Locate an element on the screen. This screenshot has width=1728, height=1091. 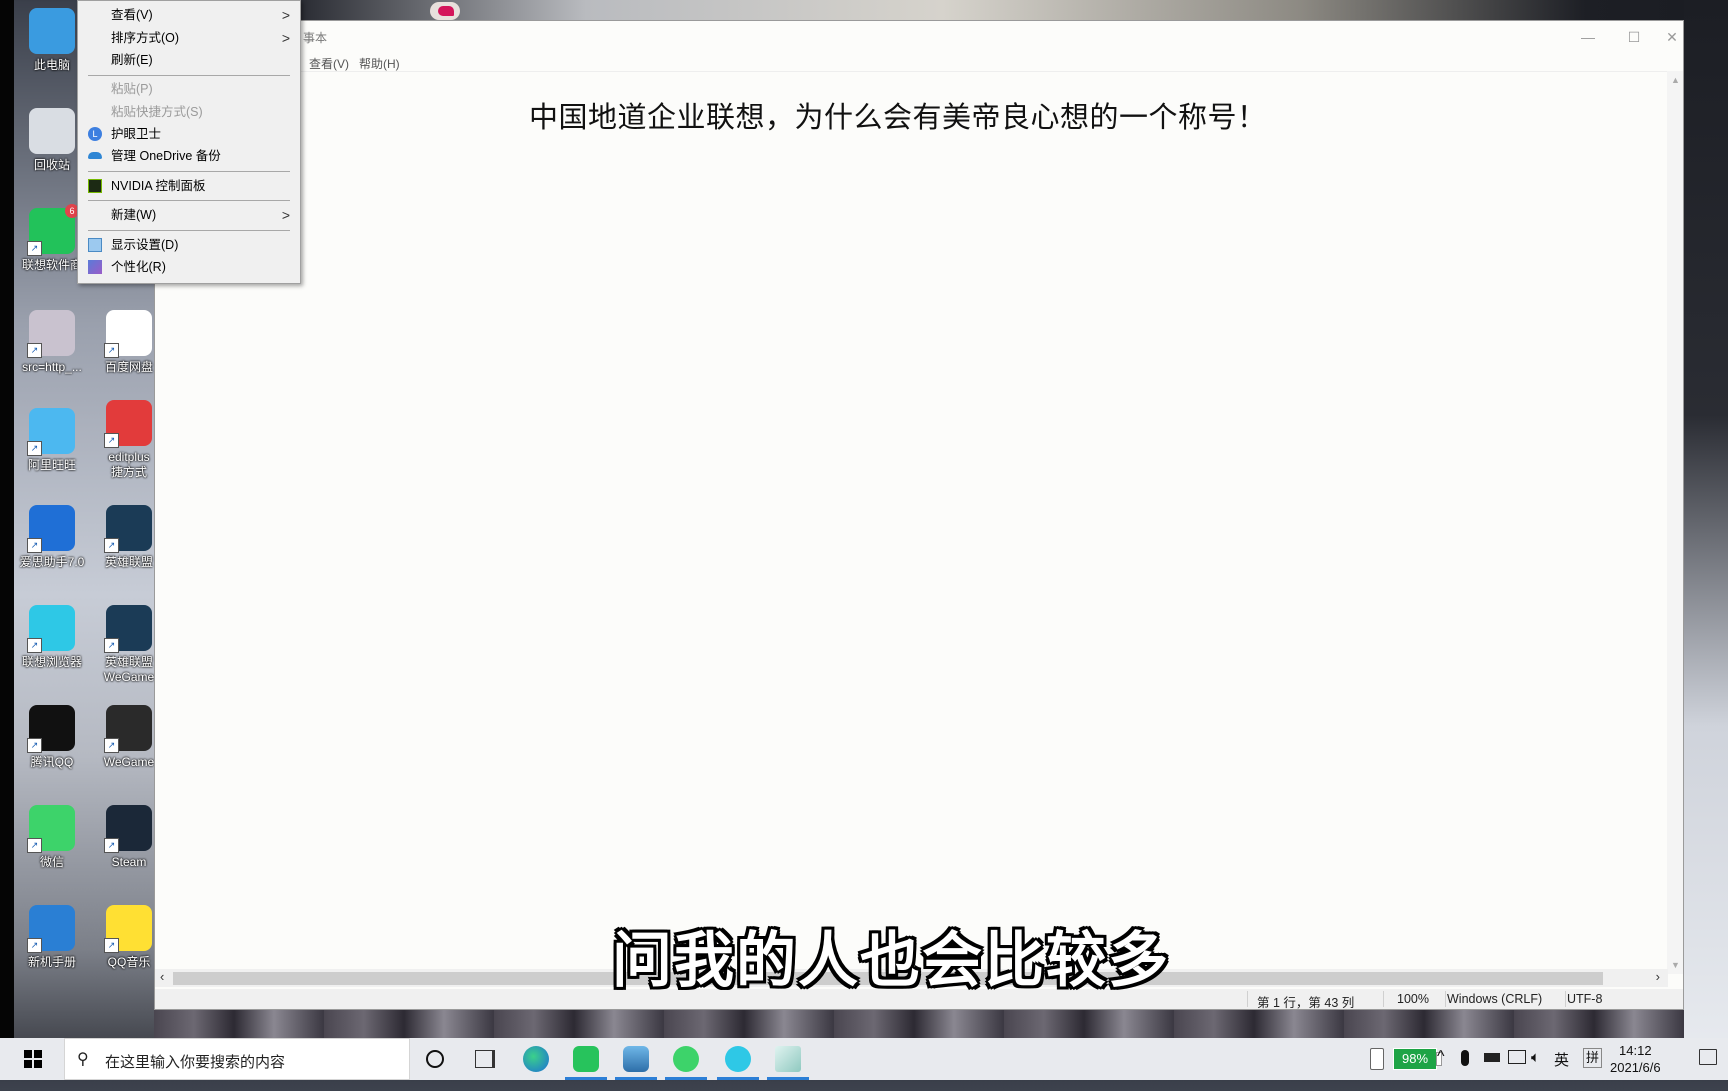
lenovo-browser-icon is located at coordinates (738, 1063).